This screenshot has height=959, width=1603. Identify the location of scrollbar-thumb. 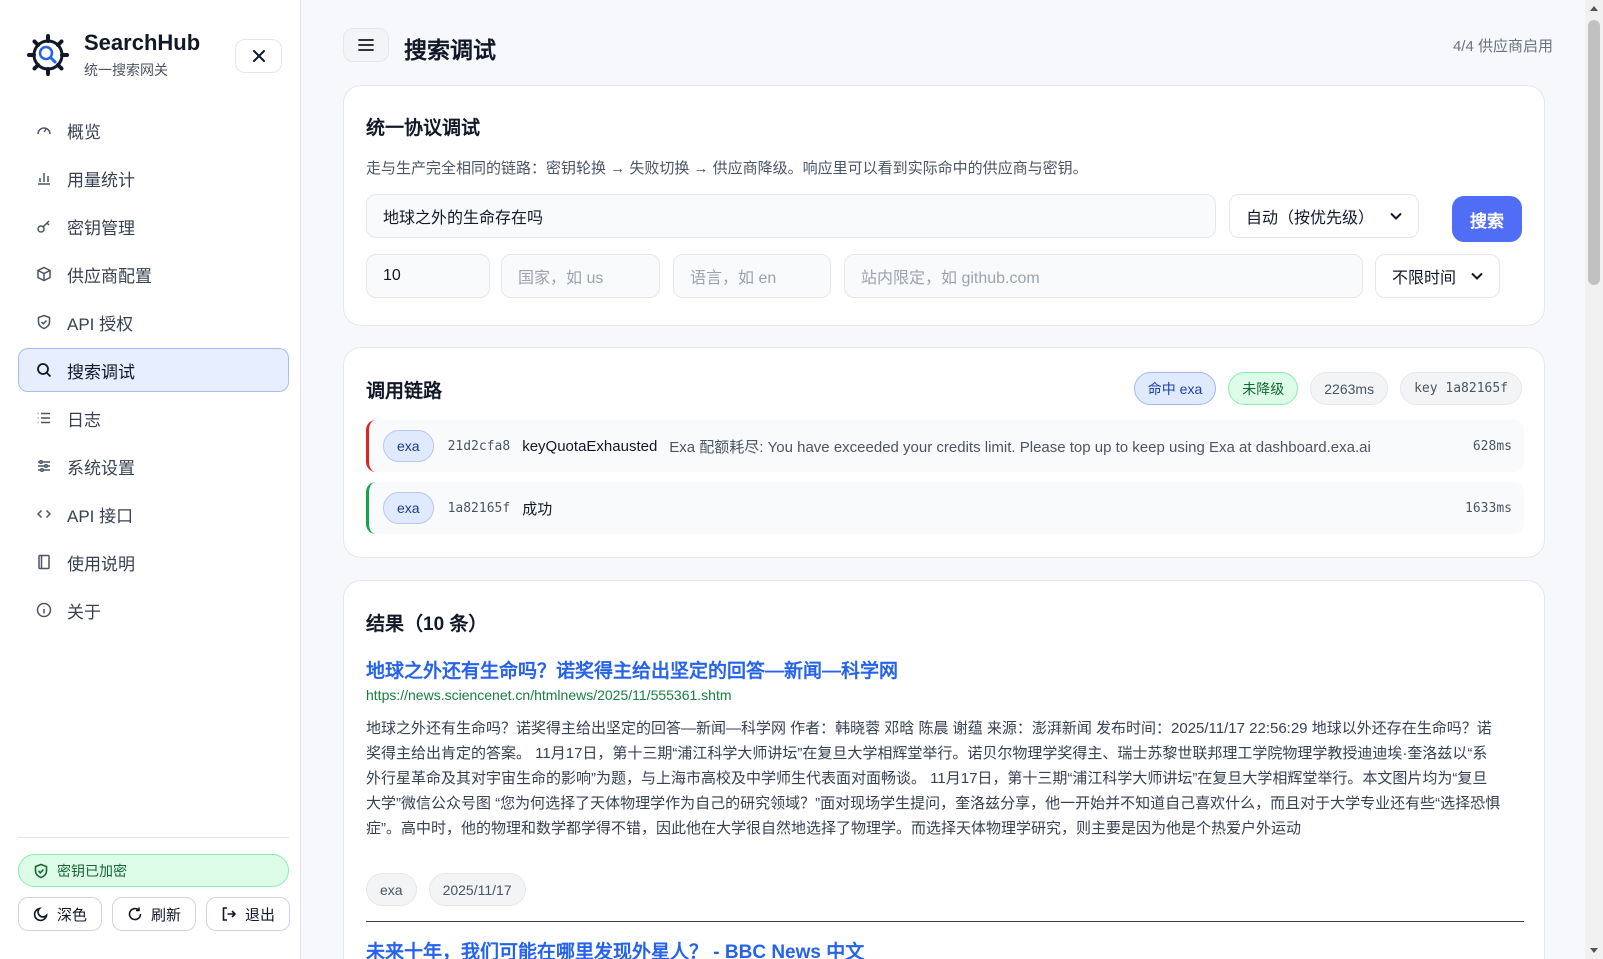
(1594, 152).